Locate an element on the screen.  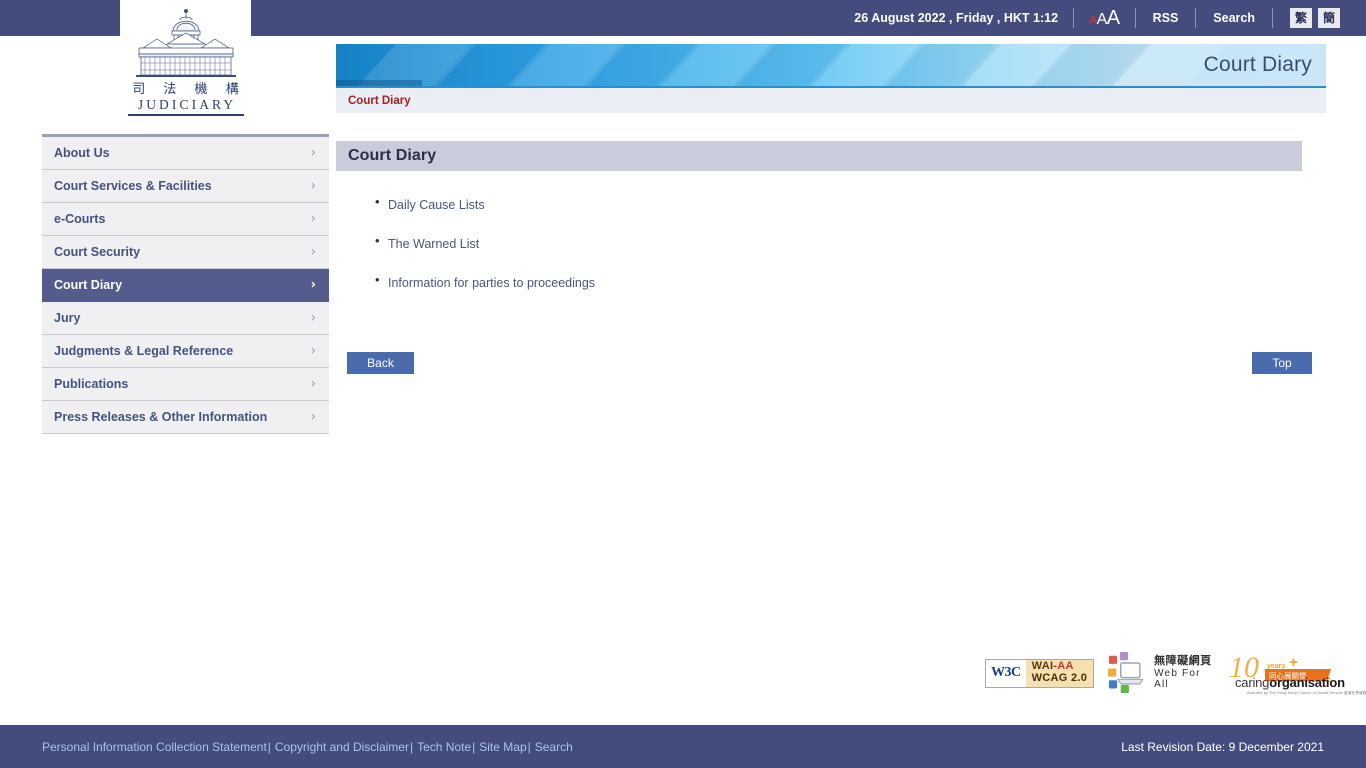
font-size-medium-button: A is located at coordinates (1102, 20).